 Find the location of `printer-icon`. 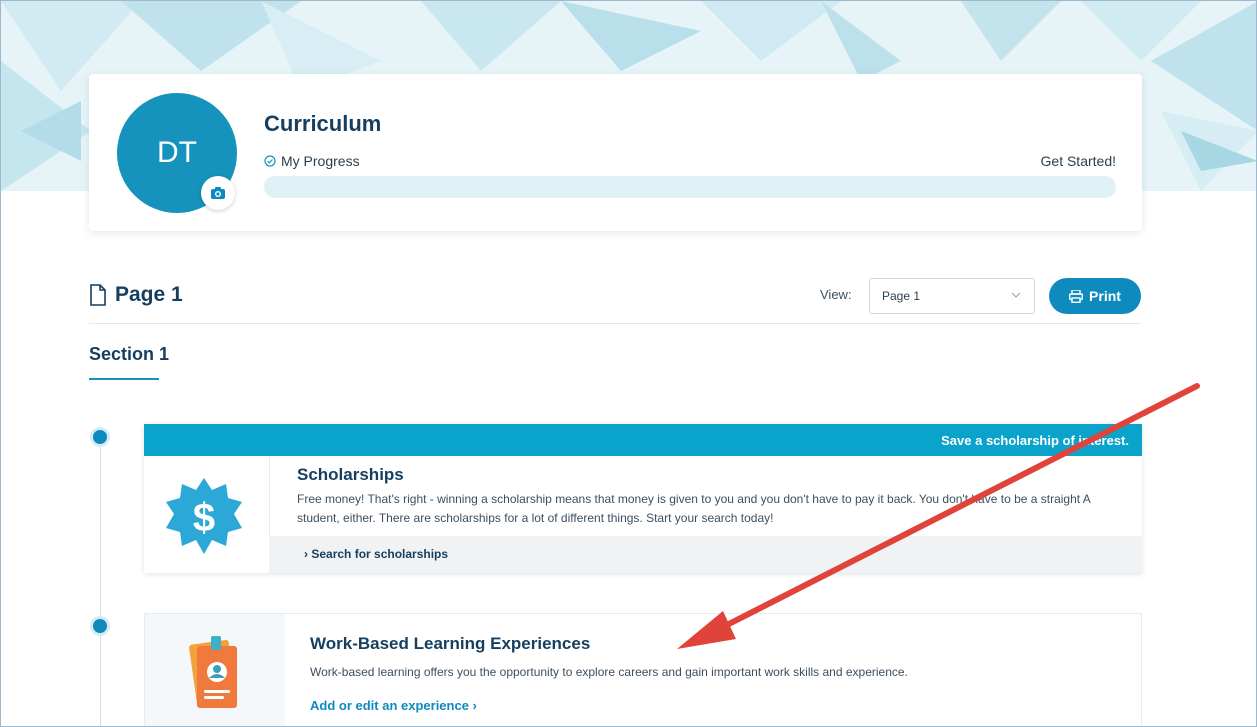

printer-icon is located at coordinates (1076, 296).